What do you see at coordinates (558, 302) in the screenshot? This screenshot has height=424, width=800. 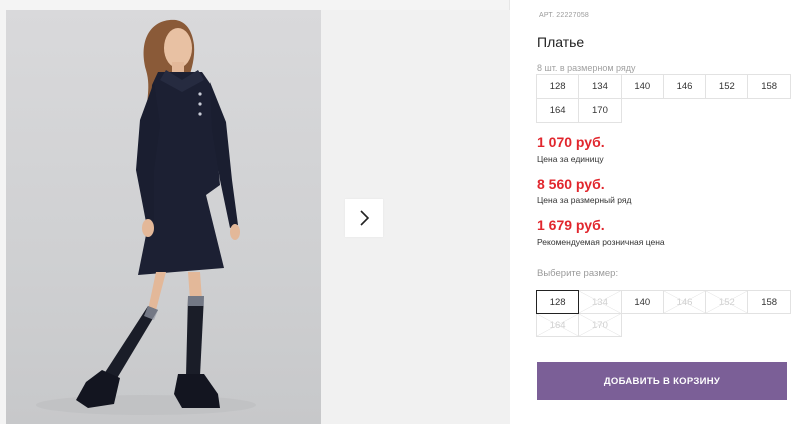 I see `size-option-128: 128` at bounding box center [558, 302].